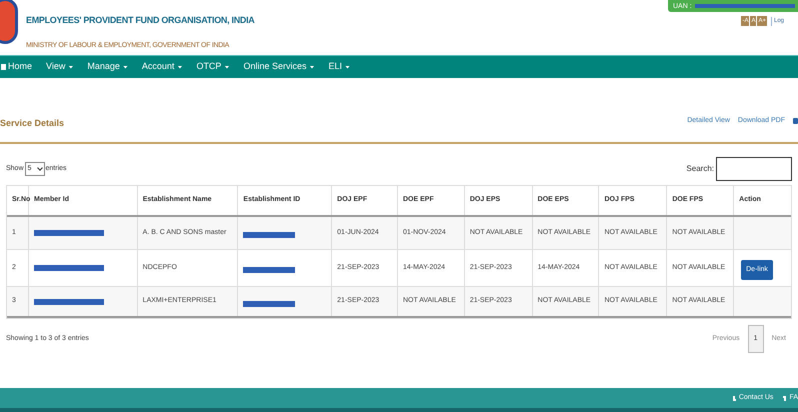  What do you see at coordinates (213, 67) in the screenshot?
I see `nav-menu-item: OTCP` at bounding box center [213, 67].